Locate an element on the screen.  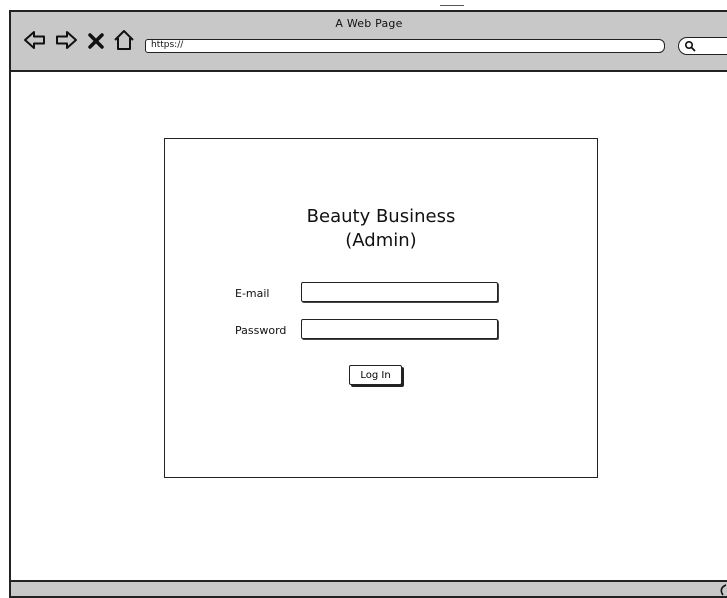
search-box is located at coordinates (702, 46).